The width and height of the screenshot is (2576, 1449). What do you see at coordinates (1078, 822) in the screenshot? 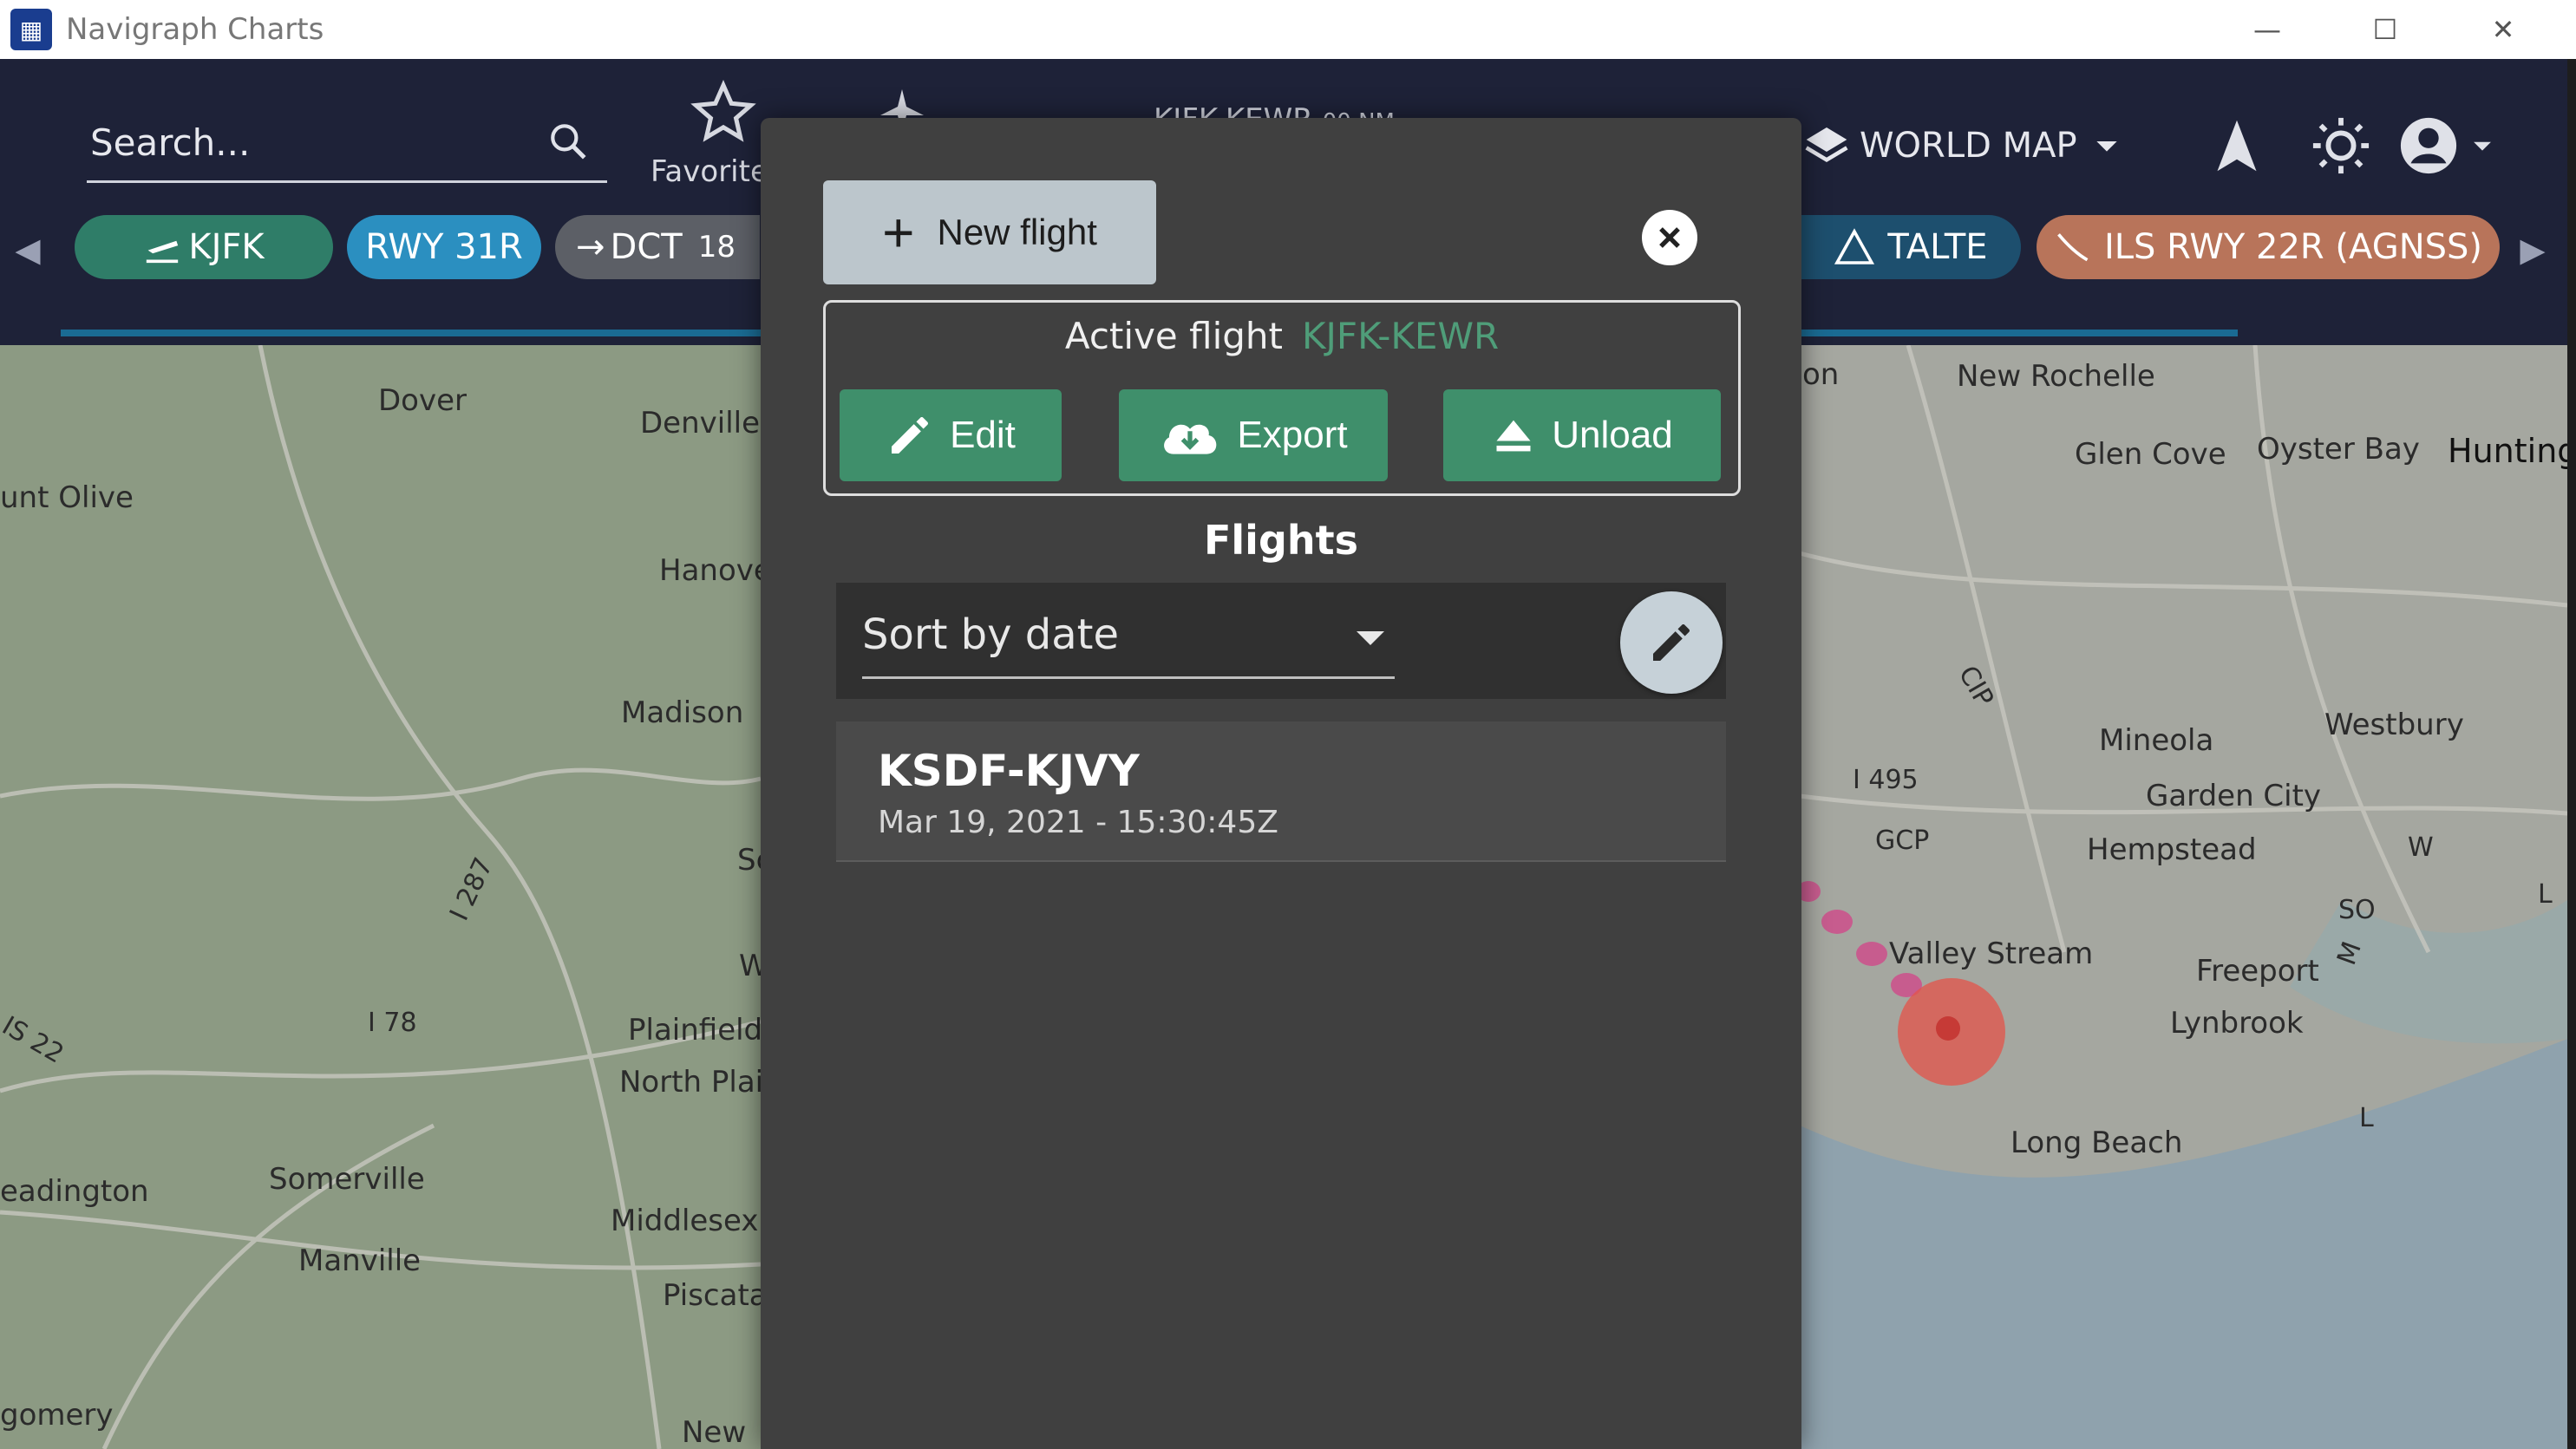
I see `flight-date: Mar 19, 2021 - 15:30:45Z` at bounding box center [1078, 822].